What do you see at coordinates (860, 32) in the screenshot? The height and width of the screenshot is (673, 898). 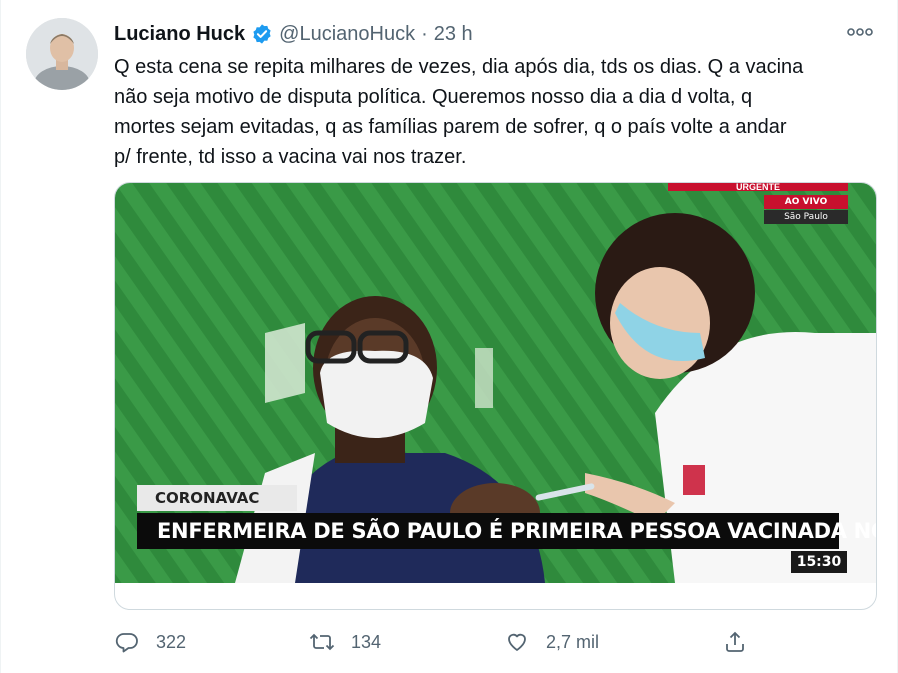 I see `more-horizontal-icon` at bounding box center [860, 32].